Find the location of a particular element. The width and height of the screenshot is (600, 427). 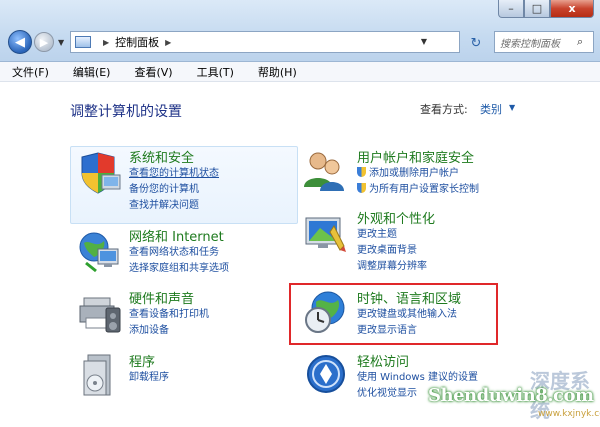

category-user-accounts: 用户帐户和家庭安全 添加或删除用户帐户 为所有用户设置家长控制 is located at coordinates (418, 172).